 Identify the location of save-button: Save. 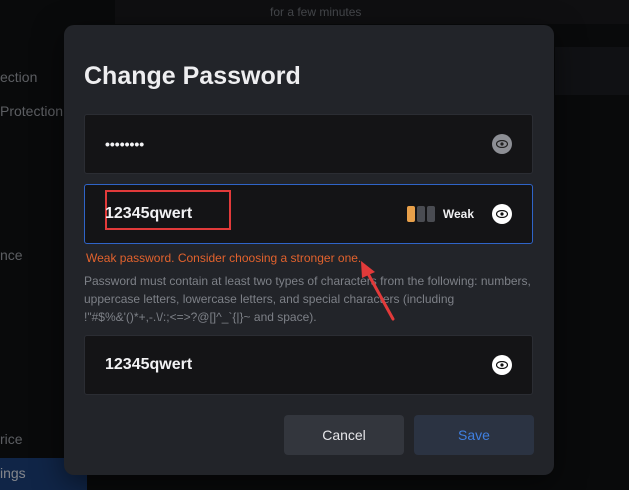
(474, 435).